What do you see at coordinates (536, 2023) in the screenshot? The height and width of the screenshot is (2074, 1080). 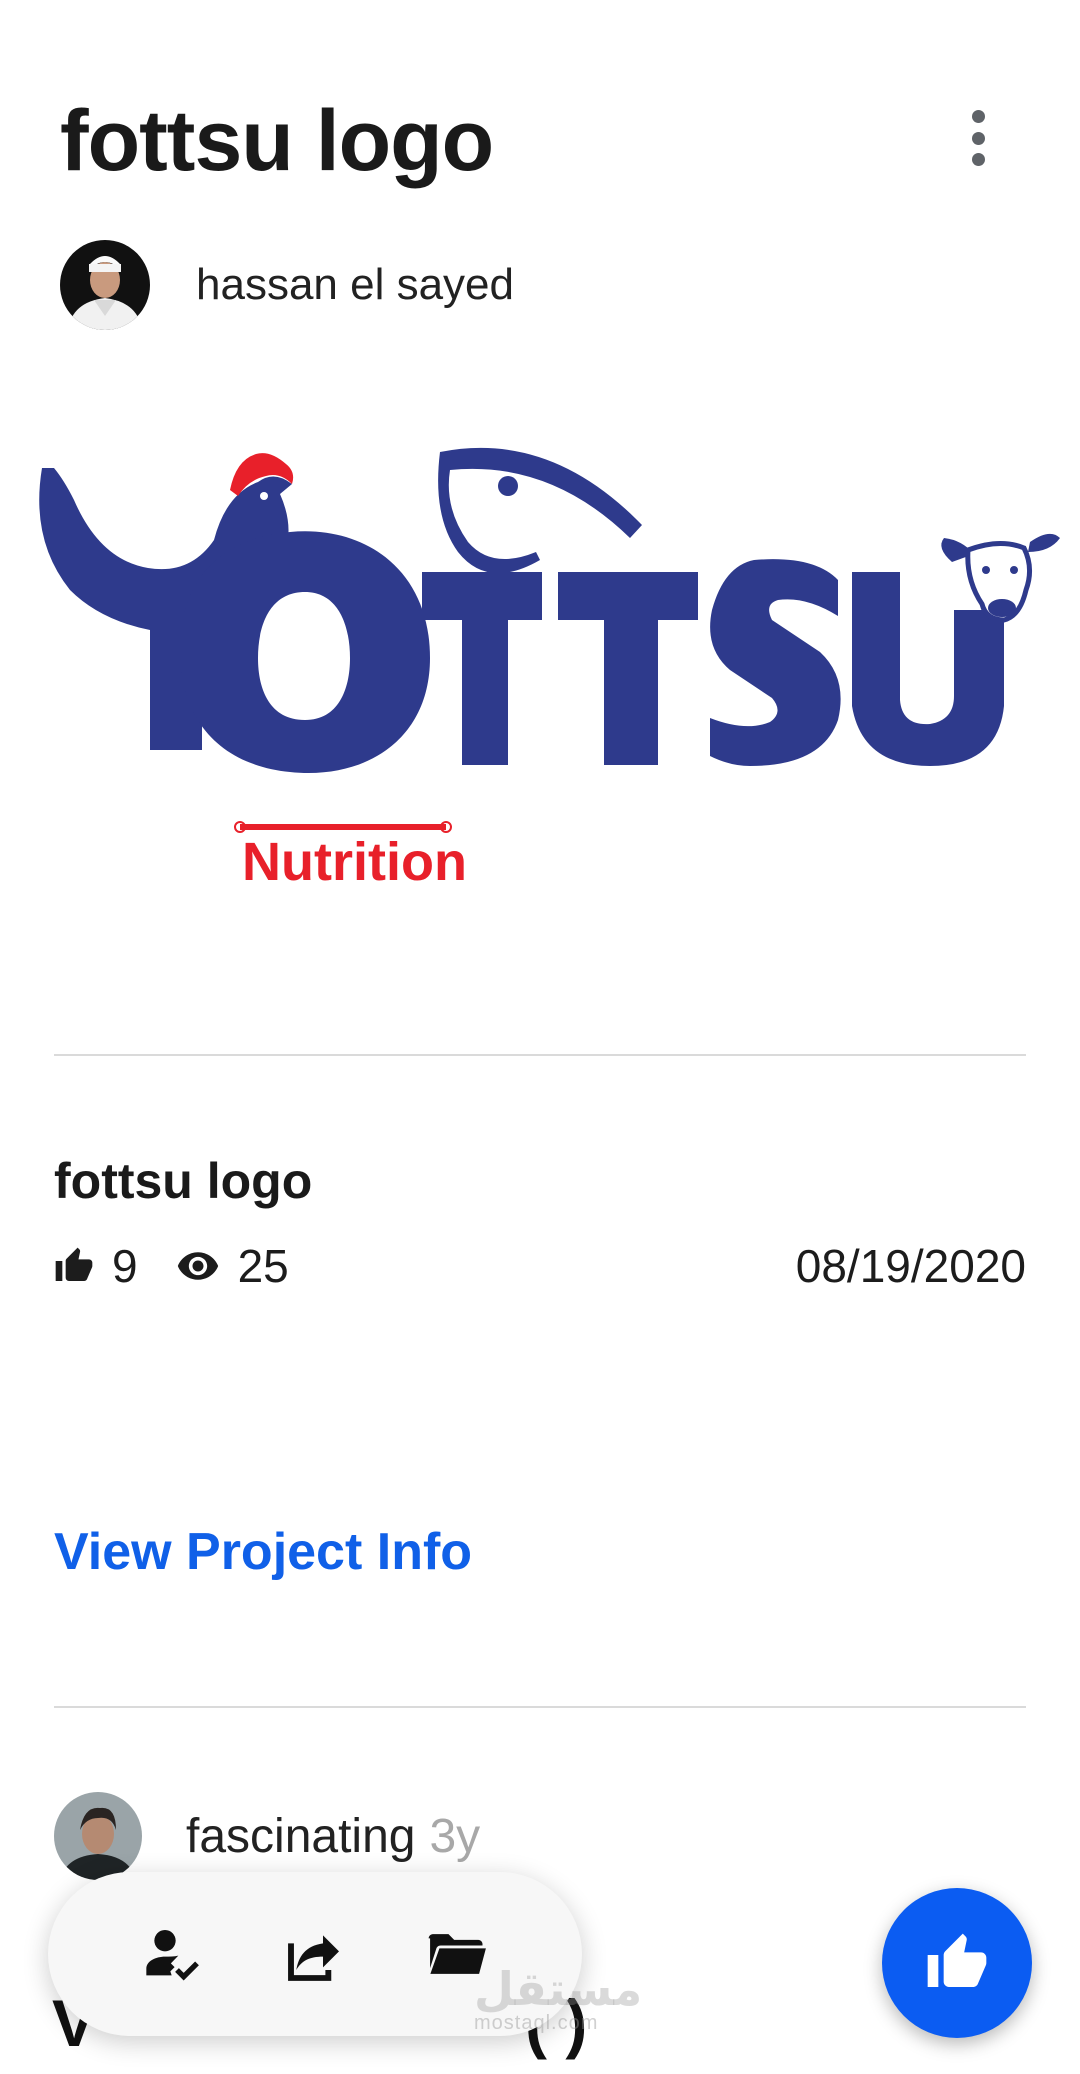 I see `watermark-sub: mostaql.com` at bounding box center [536, 2023].